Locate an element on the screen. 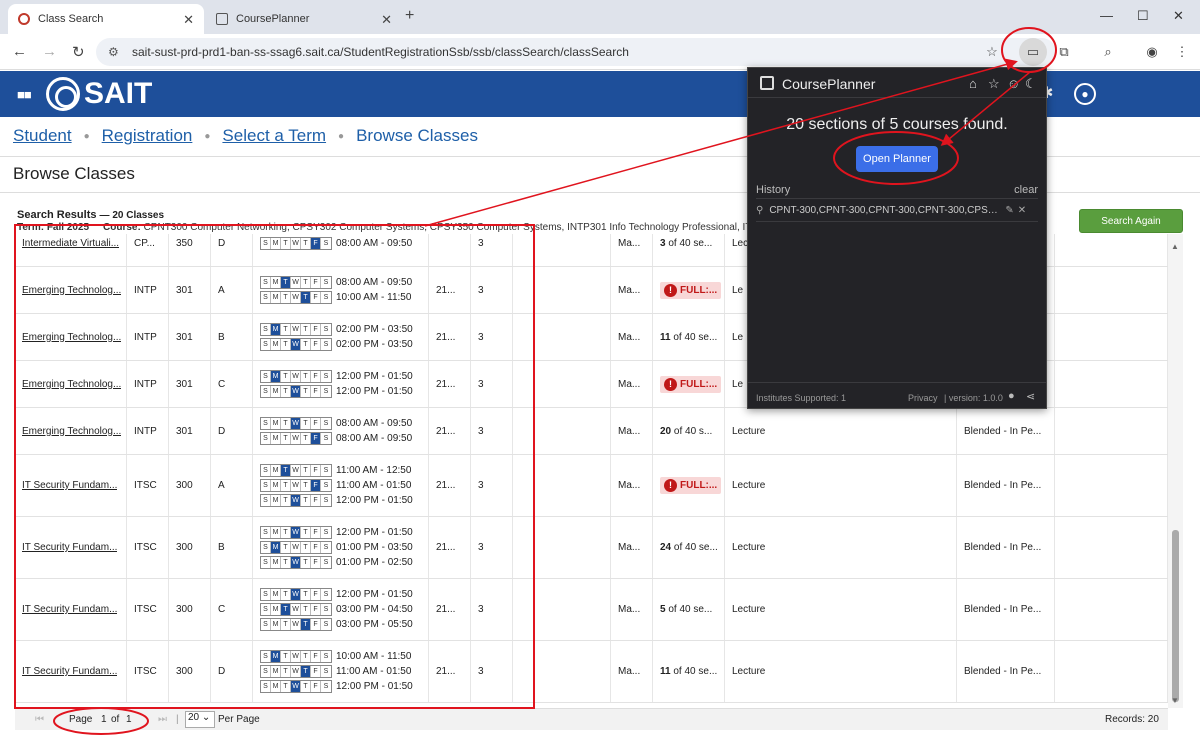 The height and width of the screenshot is (750, 1200). page-label: Page is located at coordinates (81, 719).